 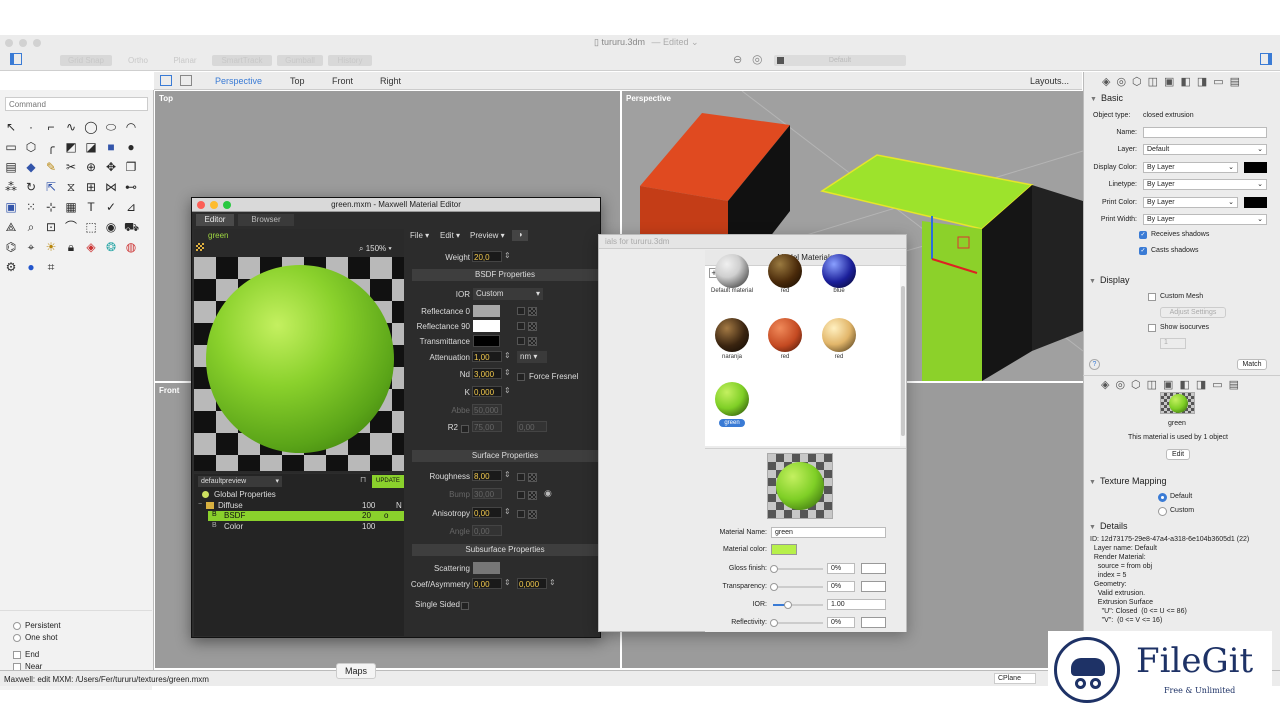 What do you see at coordinates (51, 147) in the screenshot?
I see `fillet-tool-icon: ╭` at bounding box center [51, 147].